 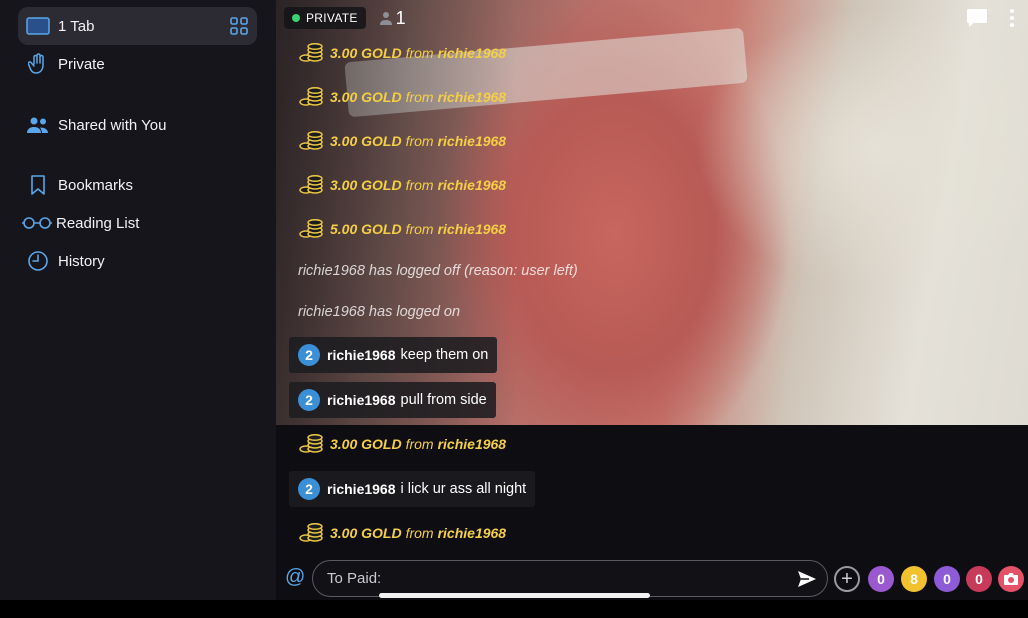 I want to click on home-indicator, so click(x=514, y=595).